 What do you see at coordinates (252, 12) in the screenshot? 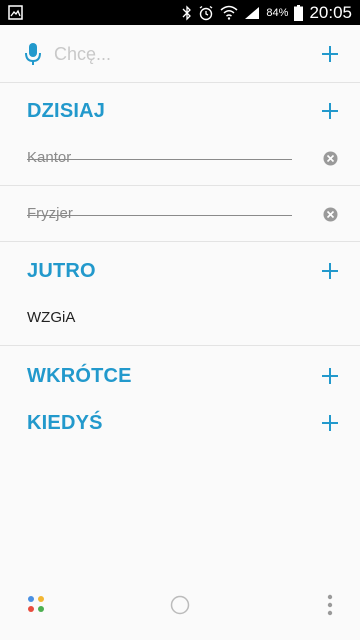
I see `signal-icon` at bounding box center [252, 12].